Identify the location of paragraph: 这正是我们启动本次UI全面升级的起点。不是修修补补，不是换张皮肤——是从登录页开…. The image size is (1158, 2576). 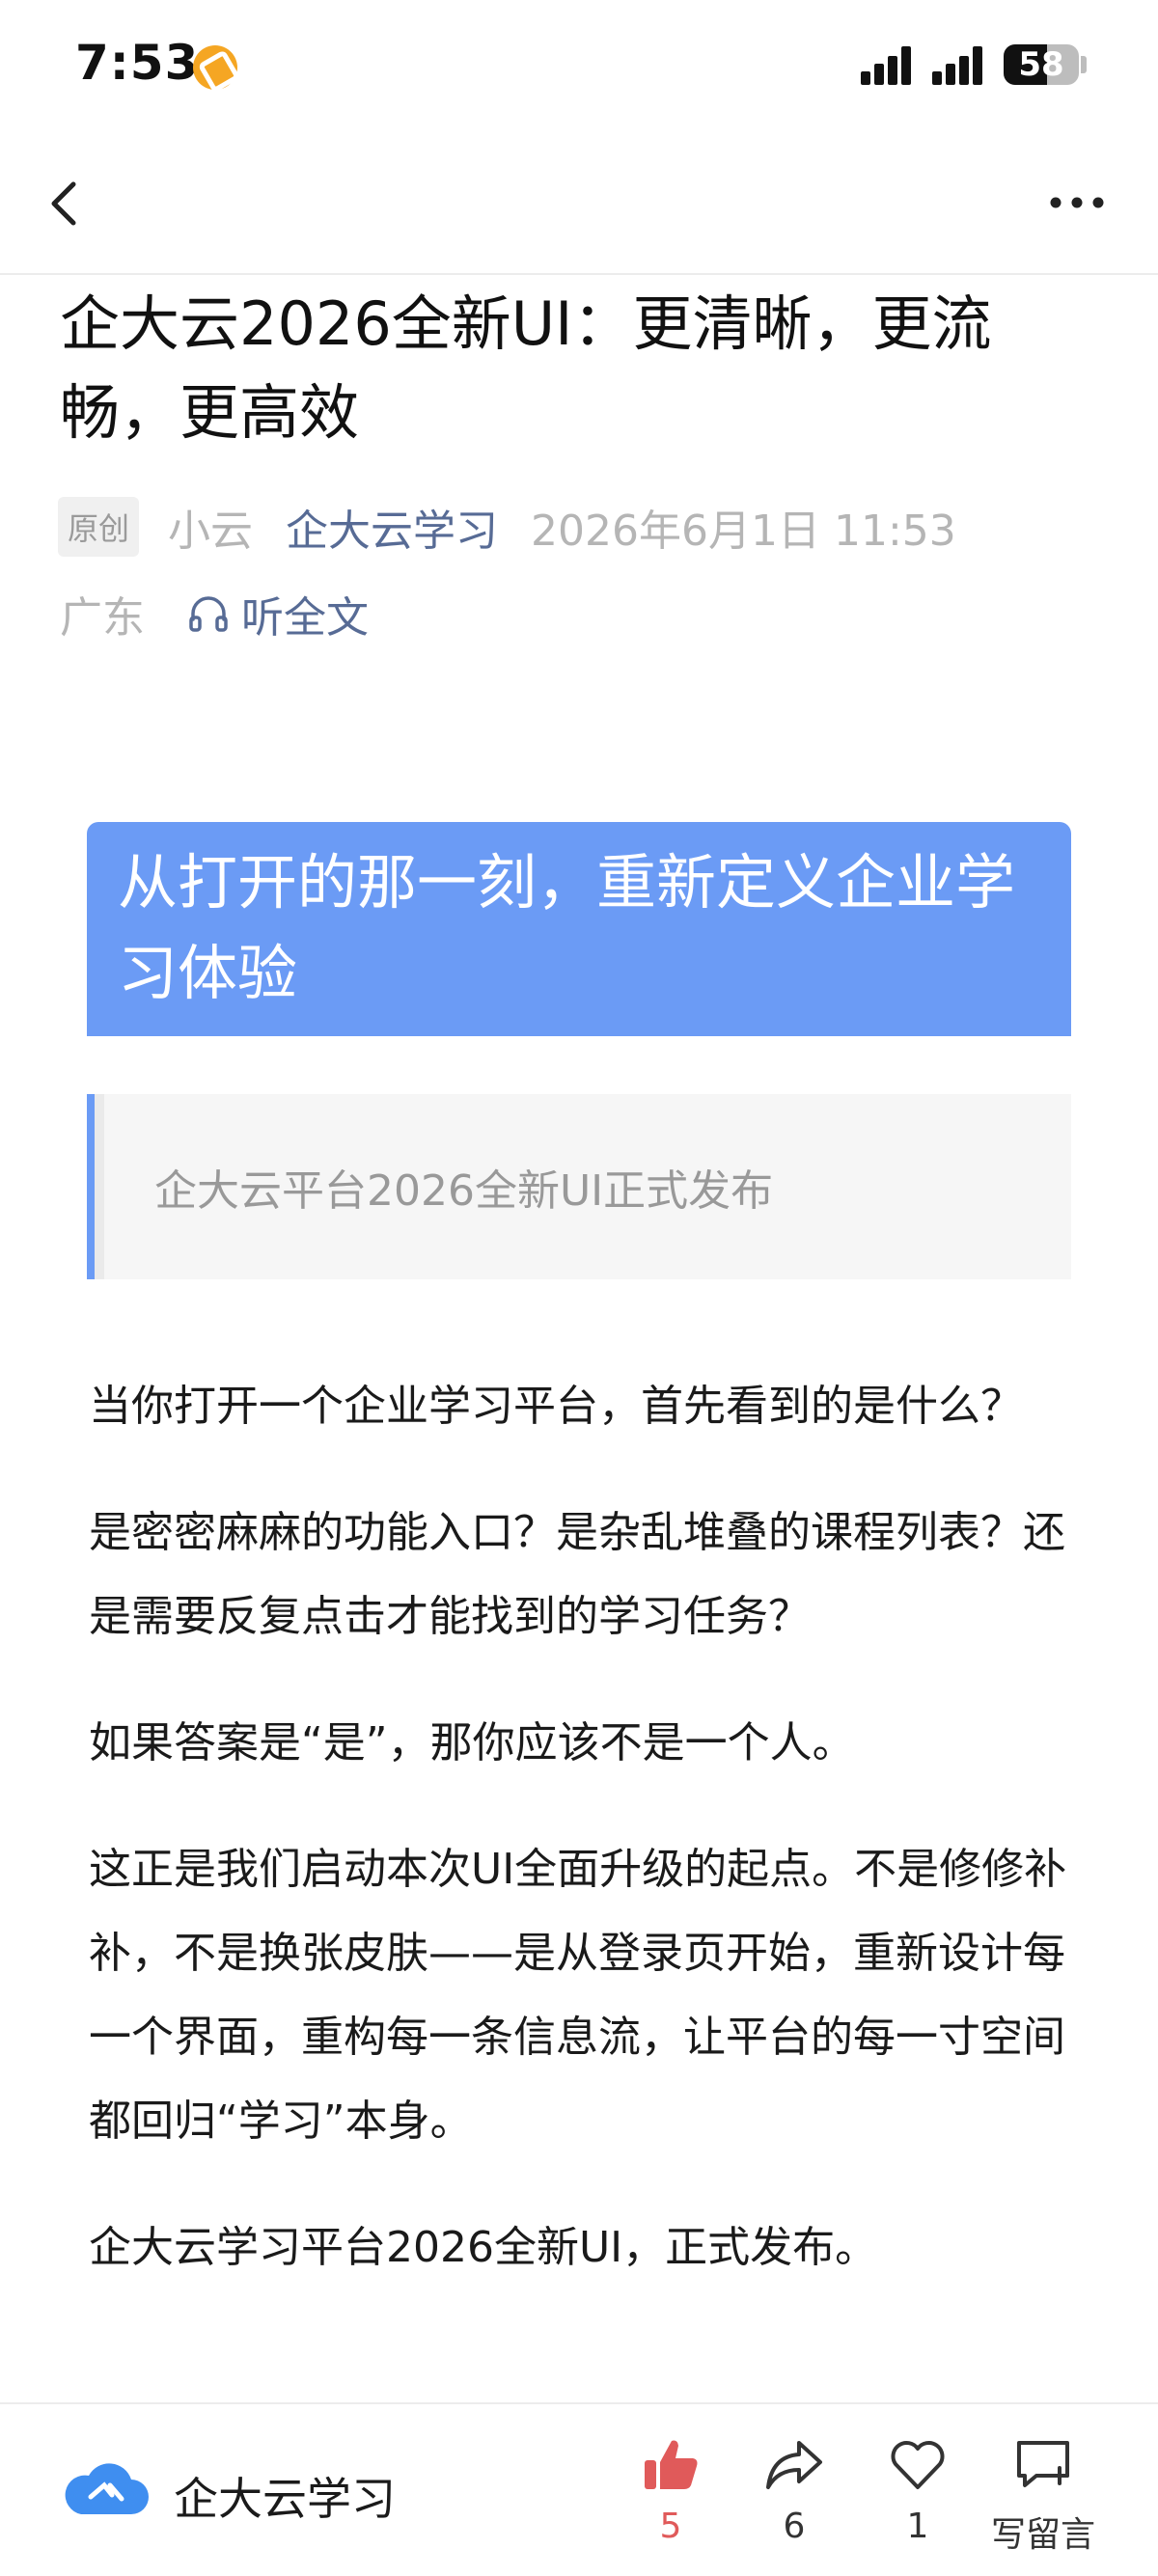
(578, 1996).